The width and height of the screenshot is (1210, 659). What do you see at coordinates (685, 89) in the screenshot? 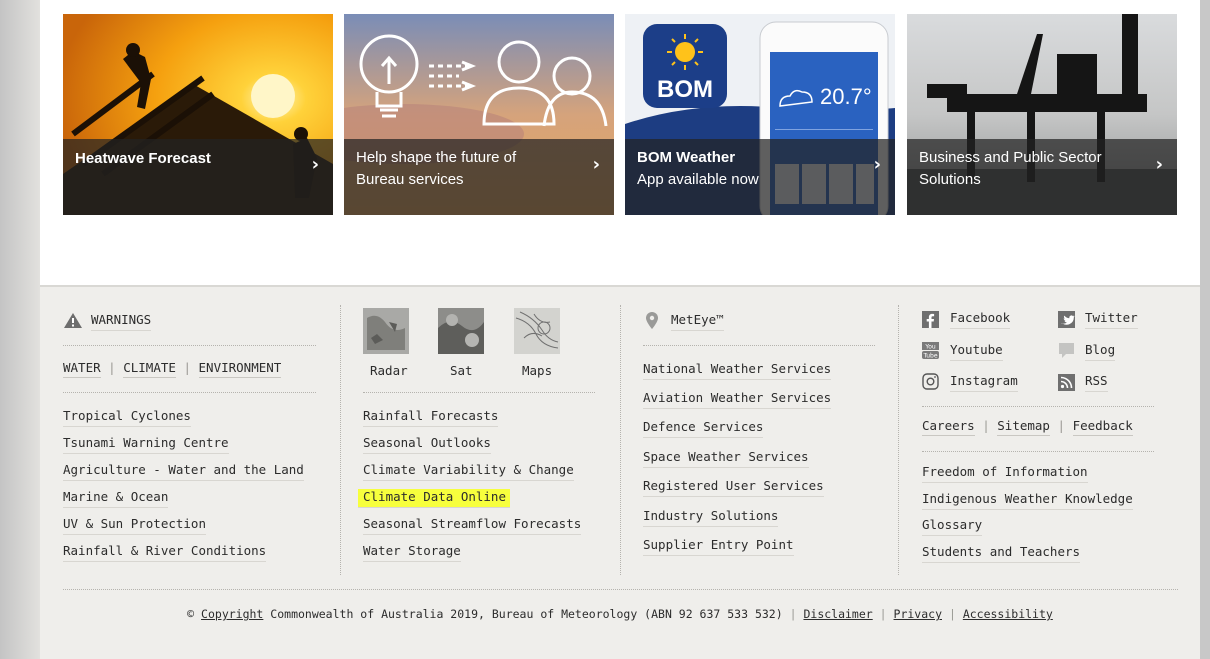
I see `bom-app-logo: BOM` at bounding box center [685, 89].